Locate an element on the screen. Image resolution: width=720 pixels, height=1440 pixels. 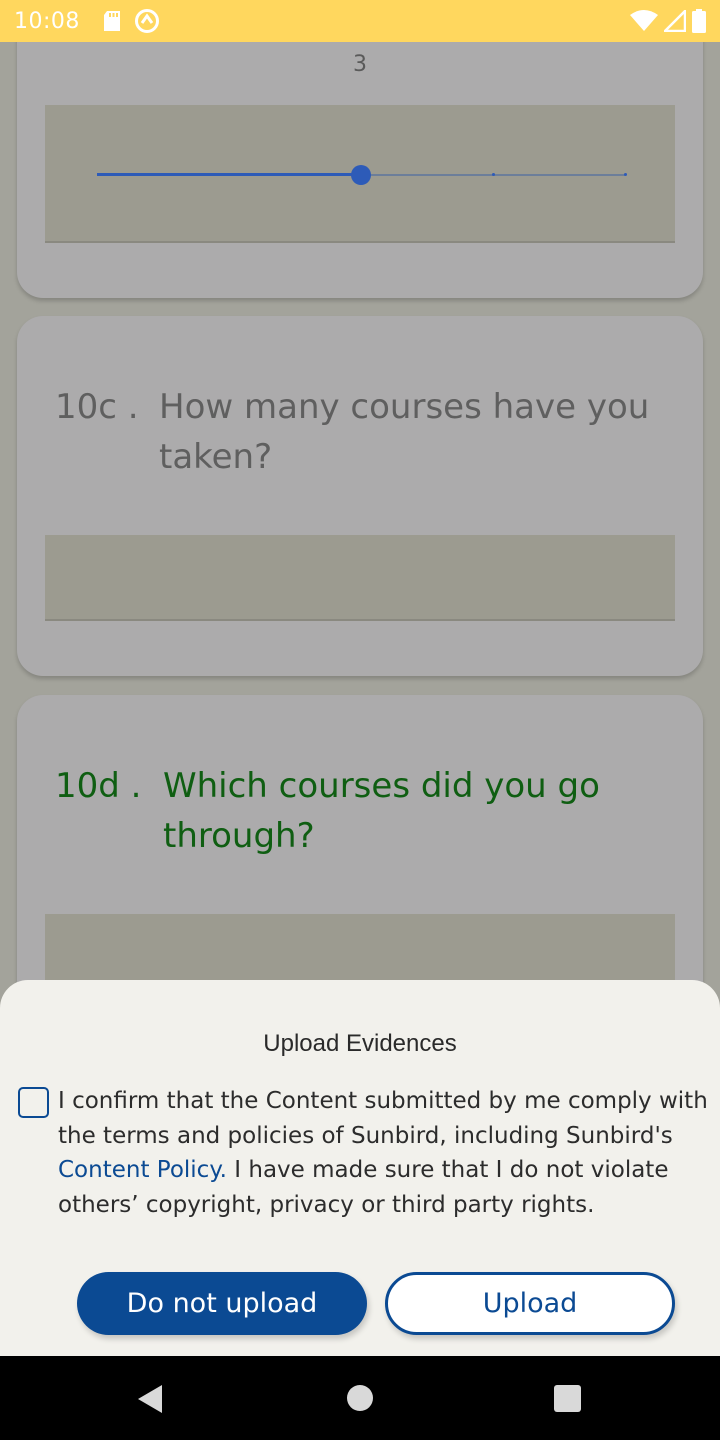
signal-icon is located at coordinates (675, 21).